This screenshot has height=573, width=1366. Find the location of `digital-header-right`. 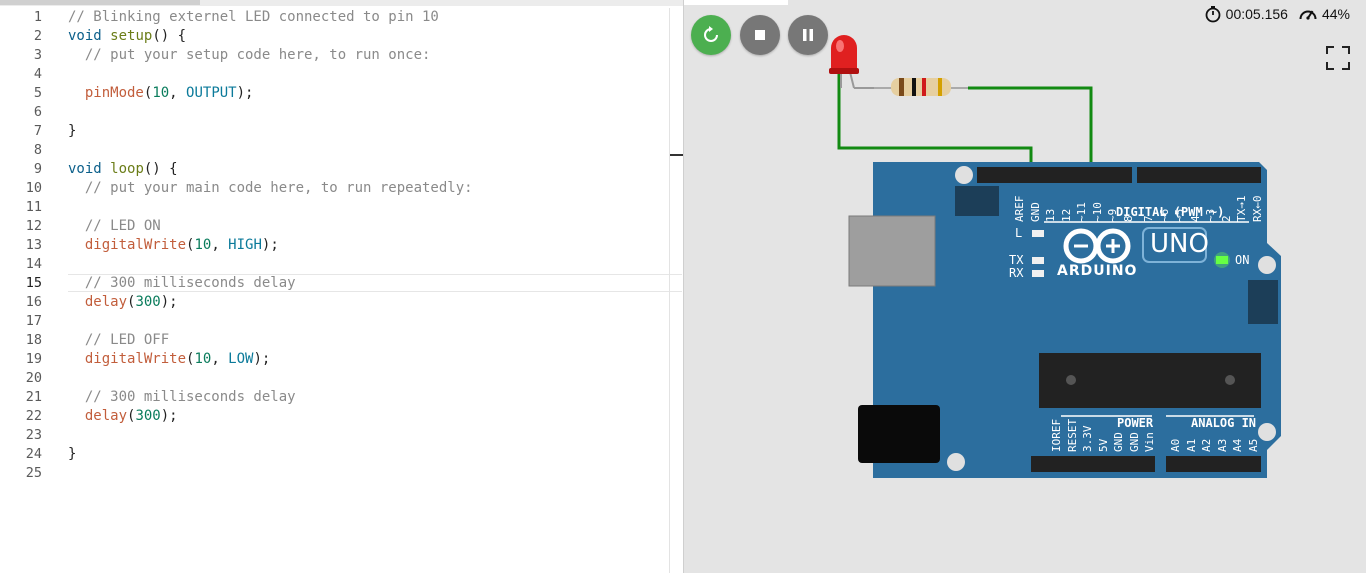

digital-header-right is located at coordinates (1199, 175).